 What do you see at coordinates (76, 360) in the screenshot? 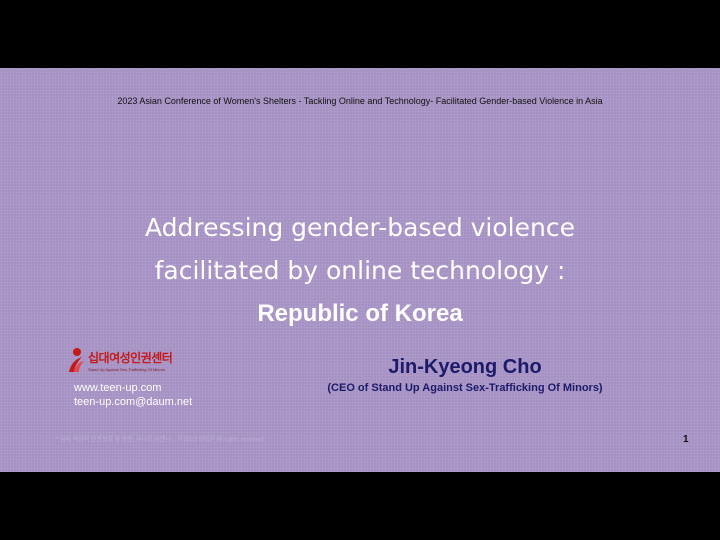
I see `organization-logo-icon` at bounding box center [76, 360].